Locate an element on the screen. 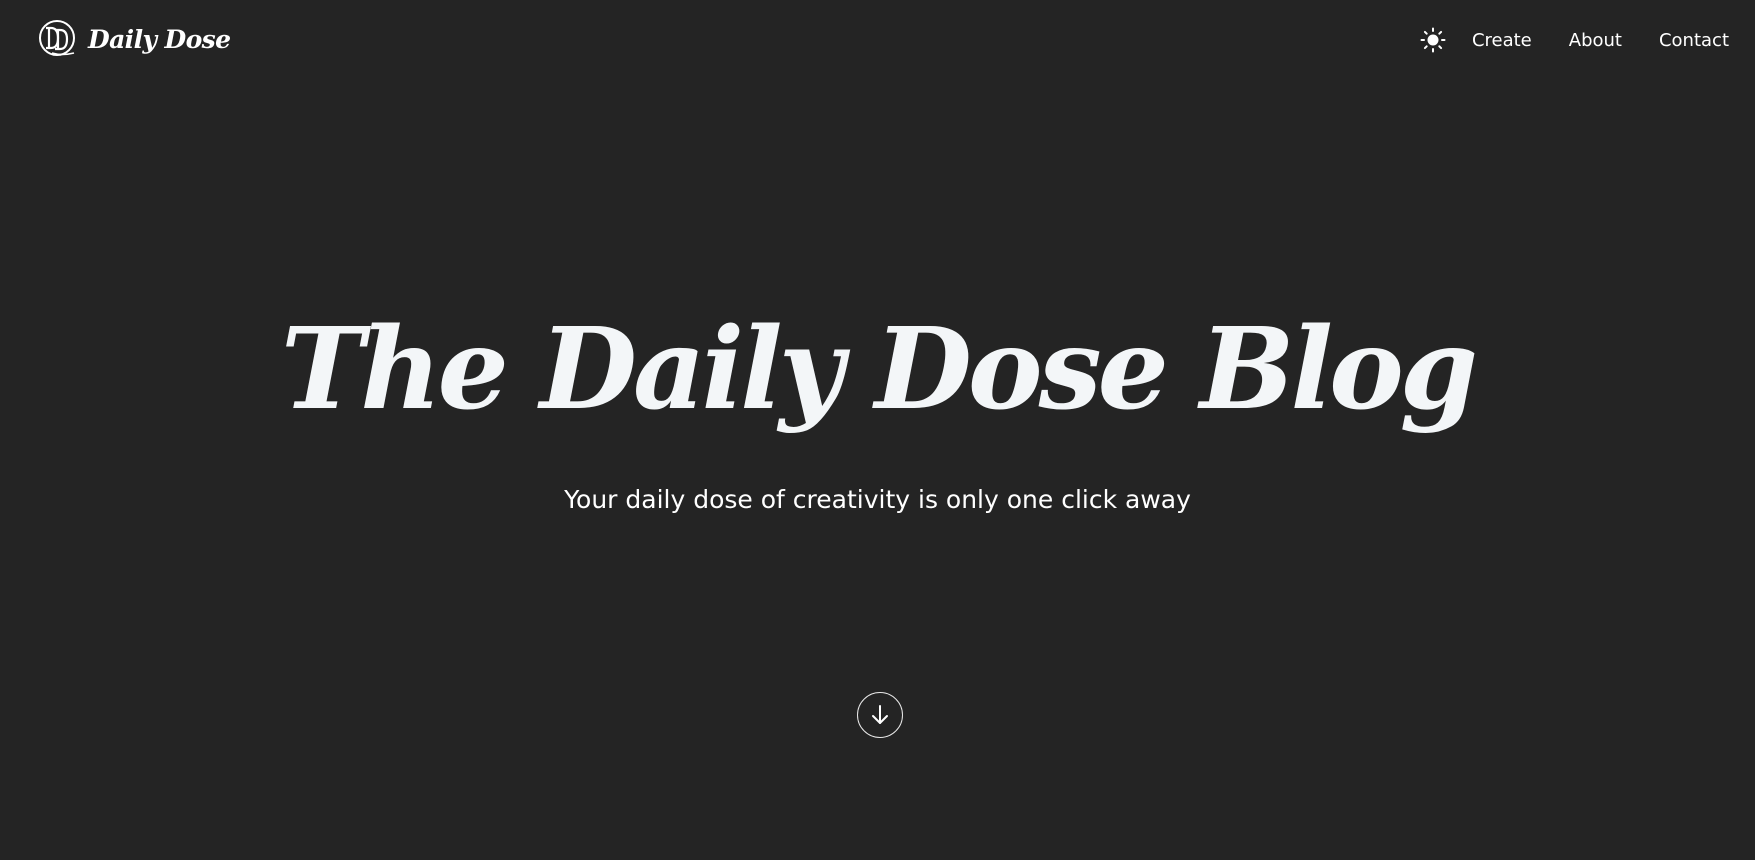 This screenshot has width=1755, height=860. site-header: Daily Dose Create About Contact is located at coordinates (877, 40).